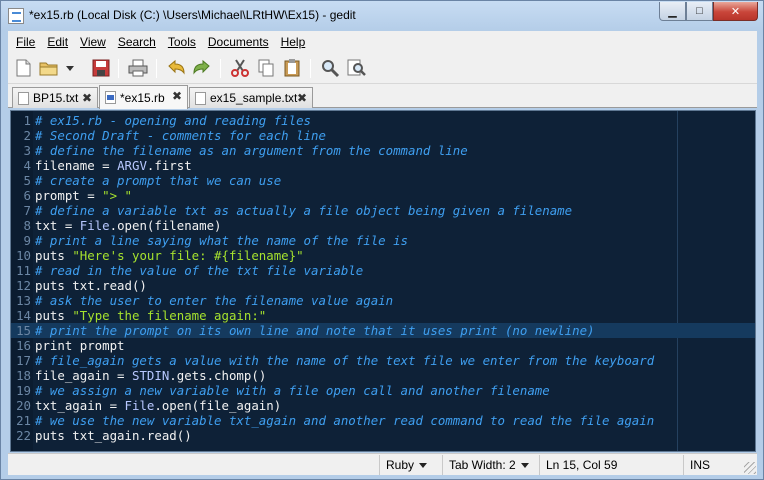  Describe the element at coordinates (23, 345) in the screenshot. I see `line-number: 16` at that location.